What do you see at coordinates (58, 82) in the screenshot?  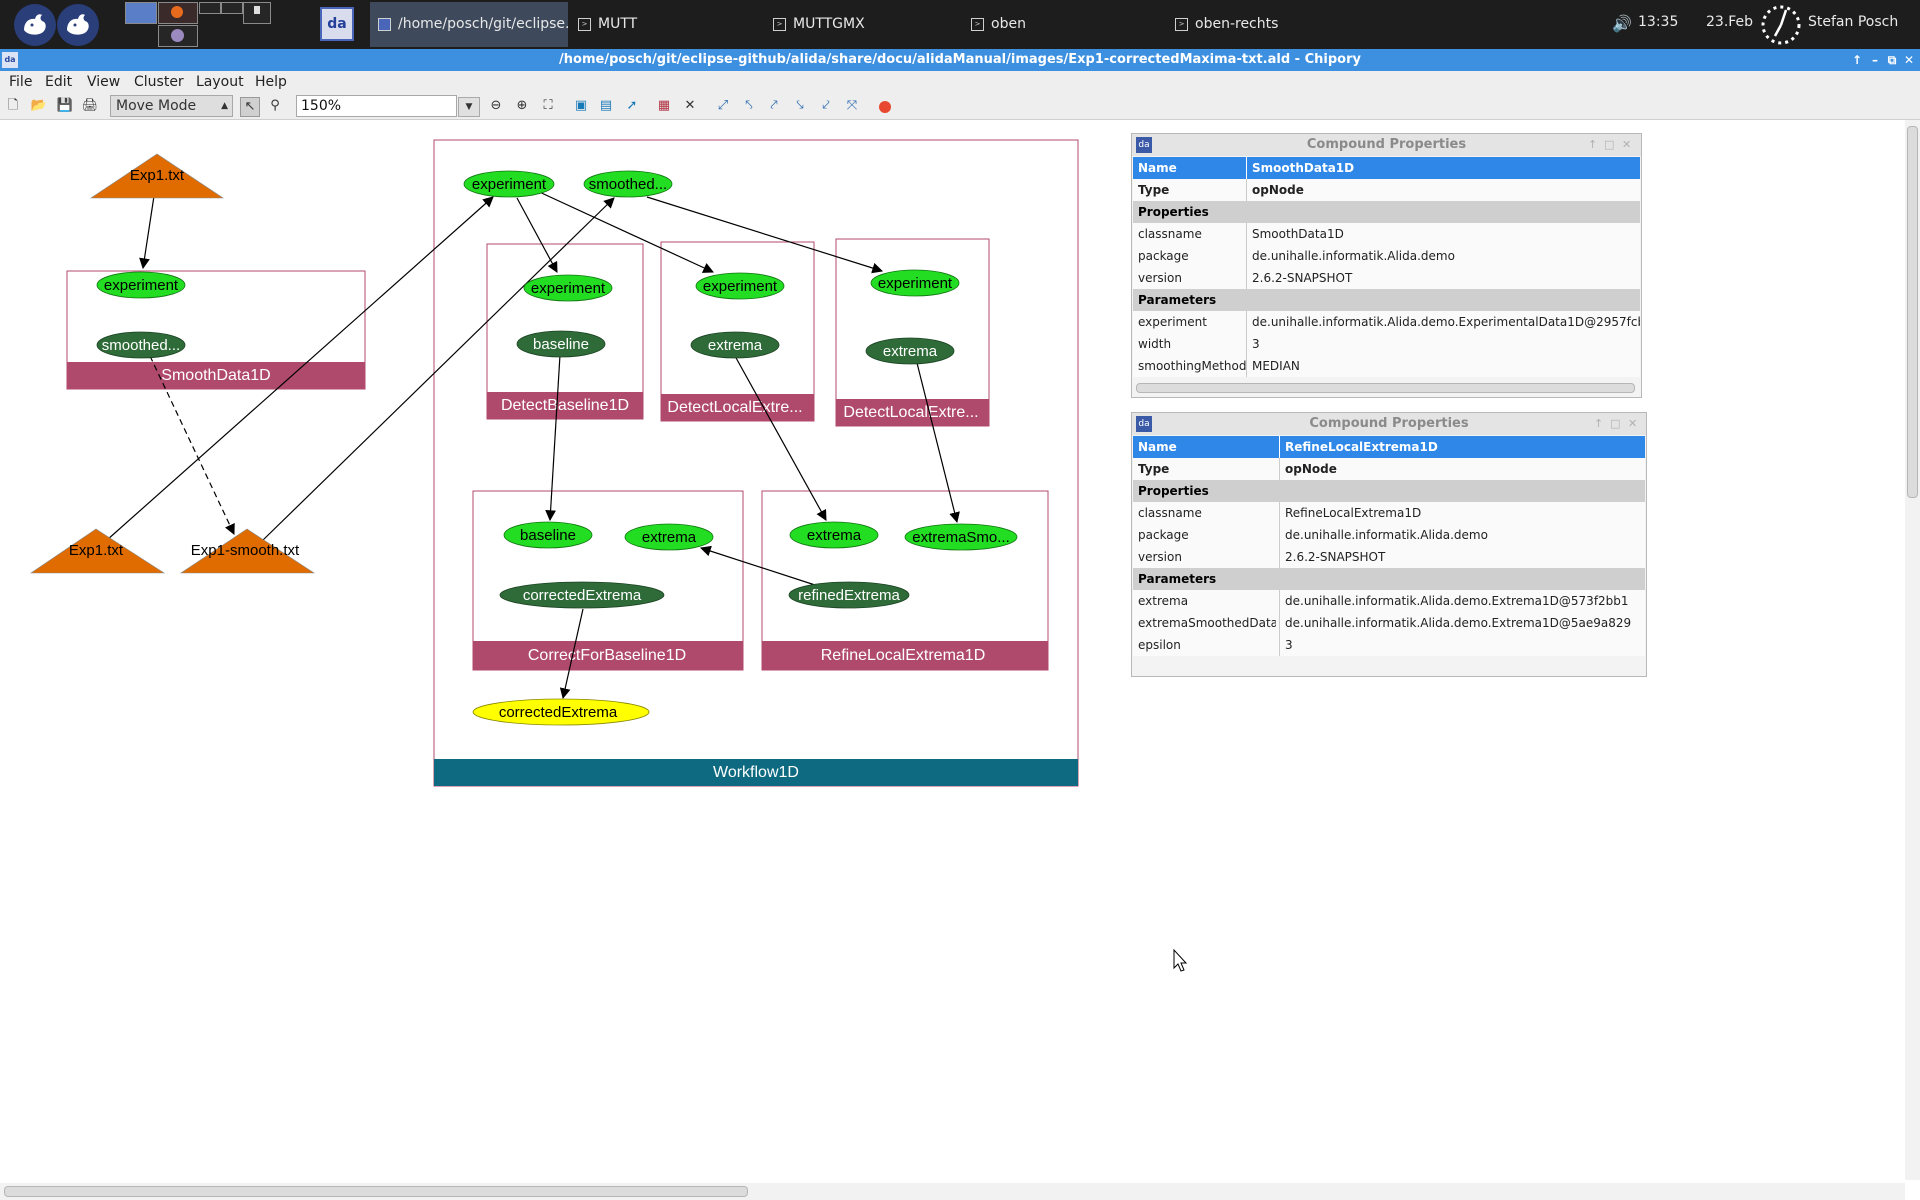 I see `menu-edit: Edit` at bounding box center [58, 82].